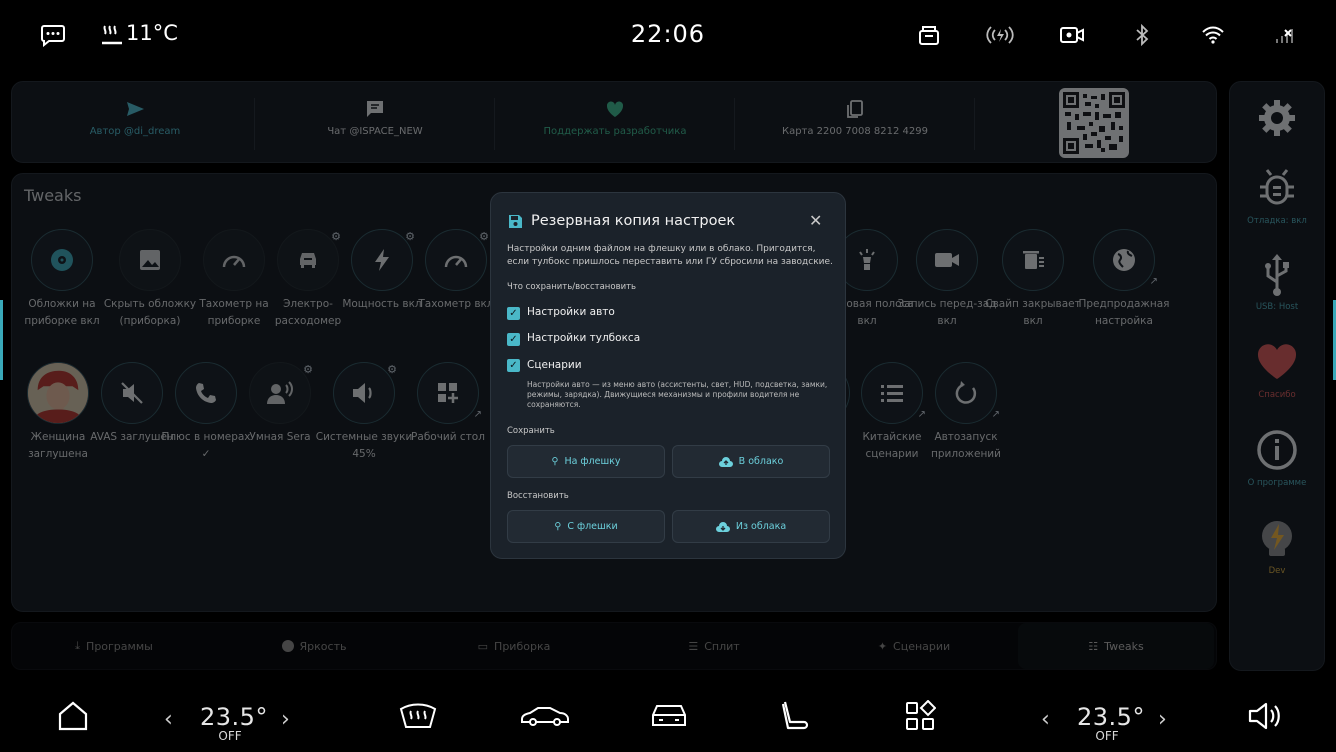  Describe the element at coordinates (119, 646) in the screenshot. I see `tab-label: Программы` at that location.